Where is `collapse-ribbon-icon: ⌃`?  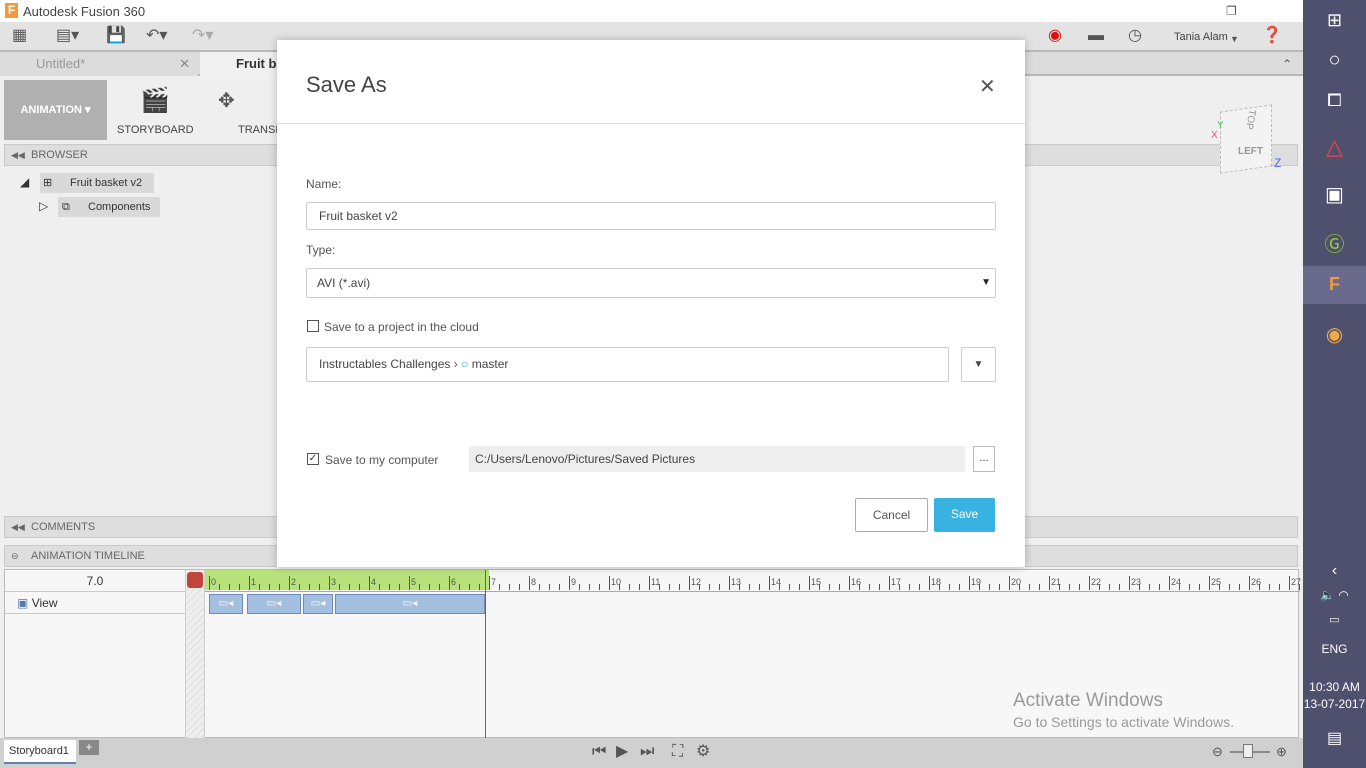
collapse-ribbon-icon: ⌃ is located at coordinates (1287, 64).